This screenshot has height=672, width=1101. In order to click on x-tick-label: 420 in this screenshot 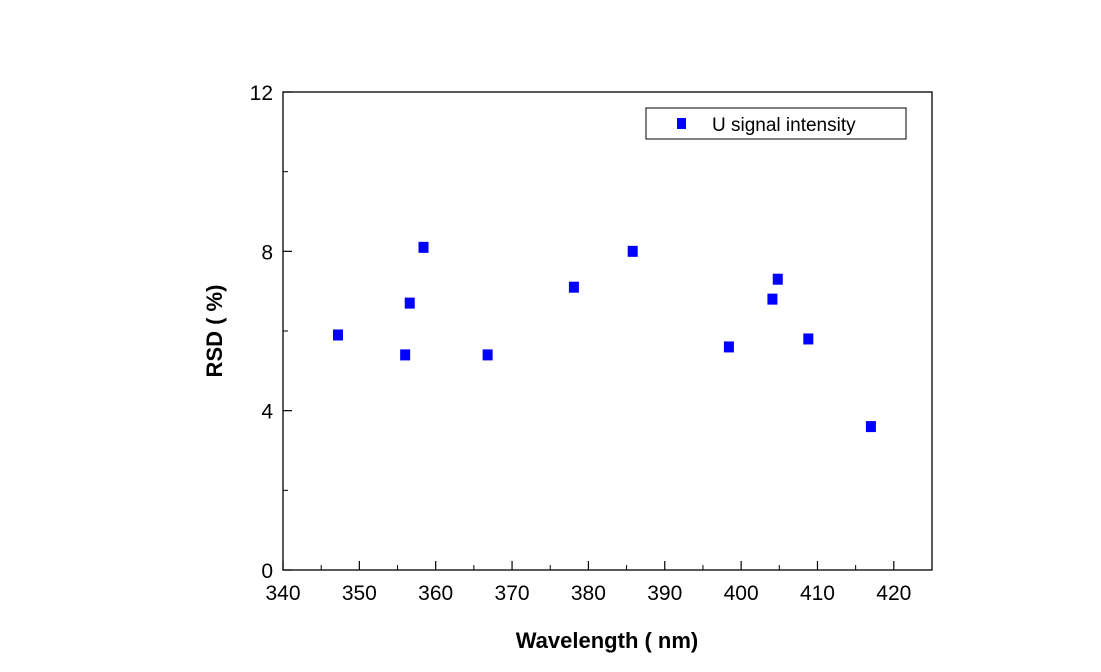, I will do `click(893, 593)`.